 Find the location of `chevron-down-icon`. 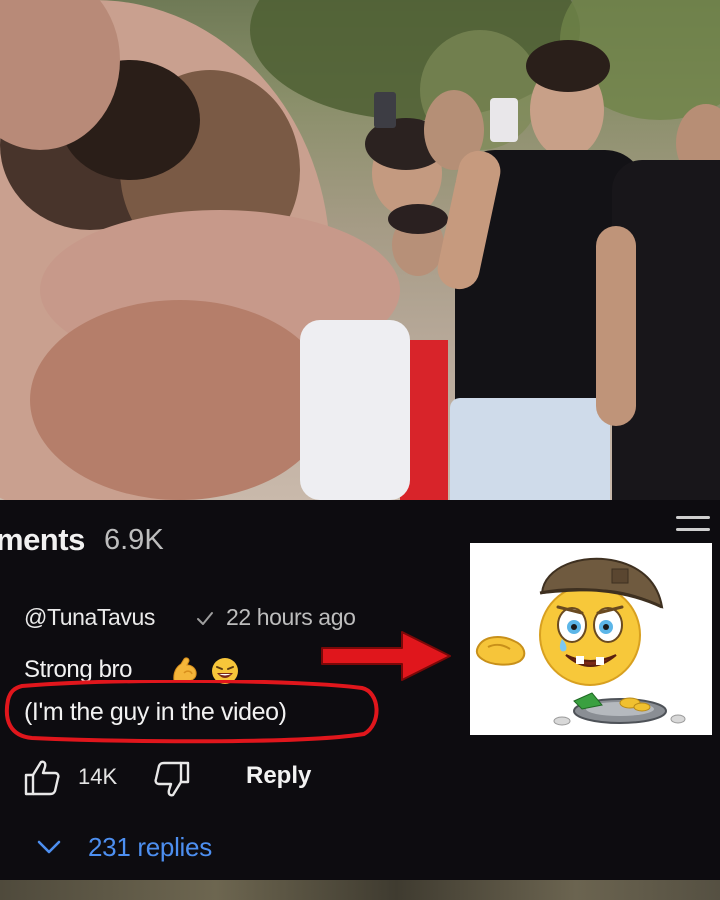

chevron-down-icon is located at coordinates (49, 847).